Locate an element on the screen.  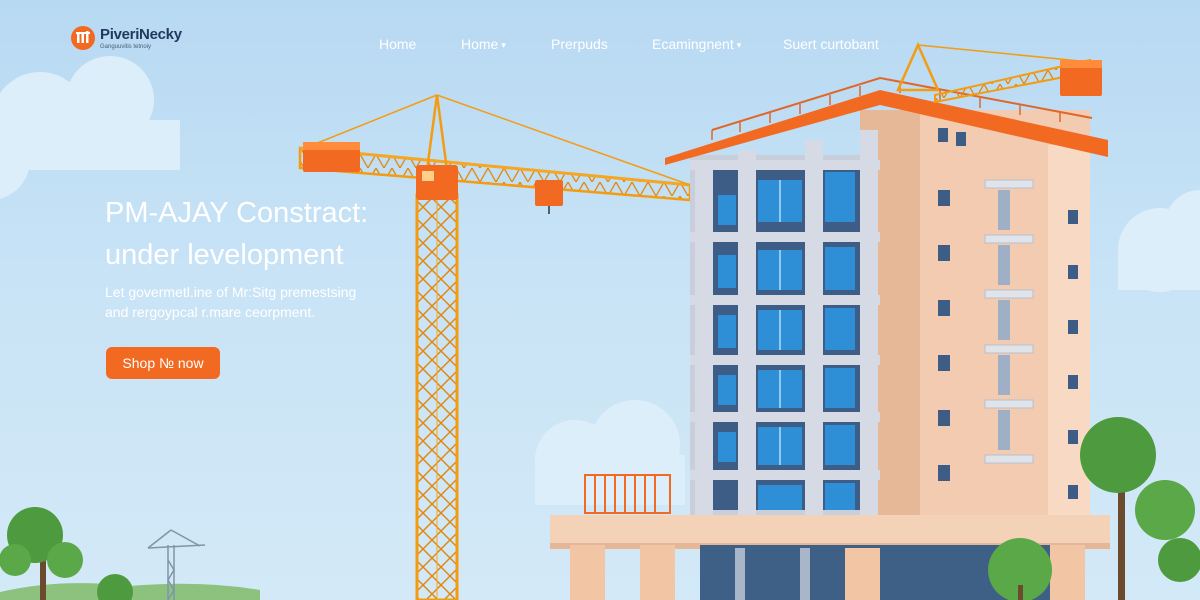
hero-subtitle-line-1: Let govermetl.ine of Mr:Sitg premestsing is located at coordinates (231, 292).